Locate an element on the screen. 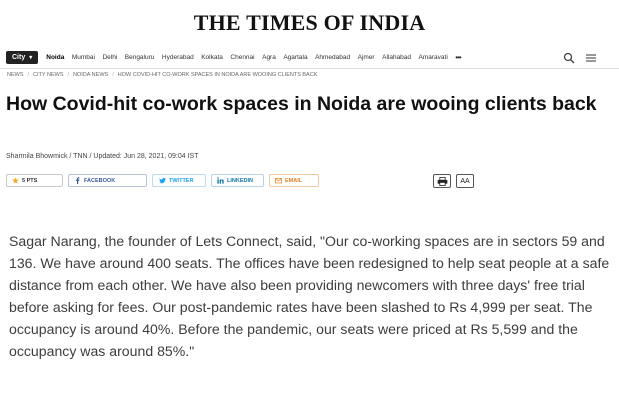 The height and width of the screenshot is (413, 619). nav-item-ahmedabad: Ahmedabad is located at coordinates (332, 57).